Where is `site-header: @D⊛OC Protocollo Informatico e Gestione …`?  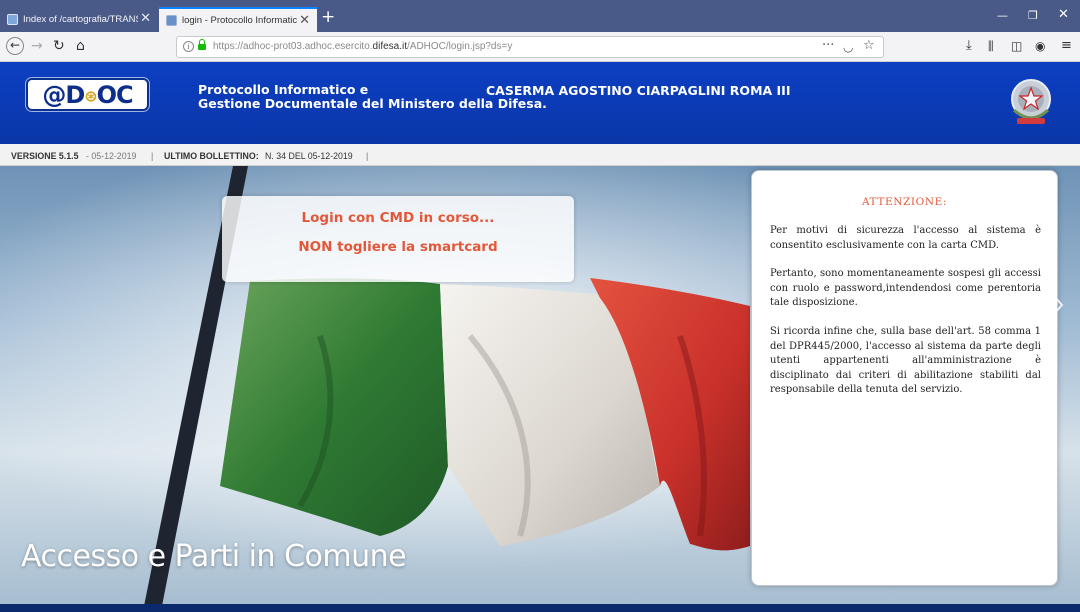
site-header: @D⊛OC Protocollo Informatico e Gestione … is located at coordinates (540, 103).